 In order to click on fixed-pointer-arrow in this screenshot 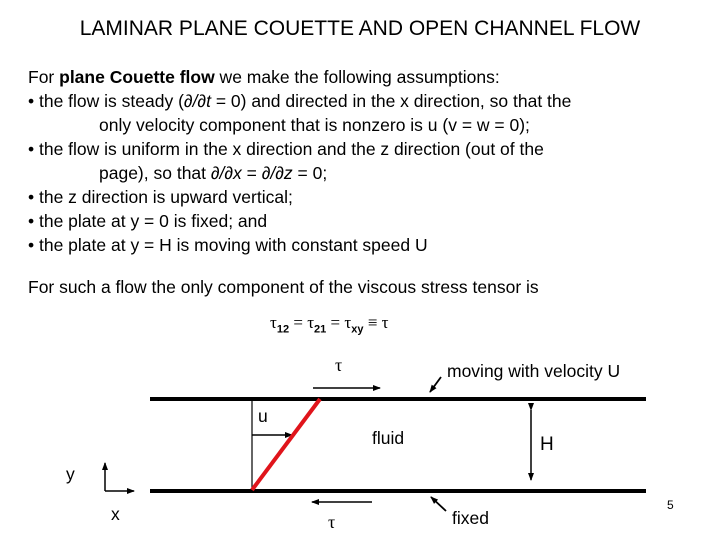, I will do `click(438, 504)`.